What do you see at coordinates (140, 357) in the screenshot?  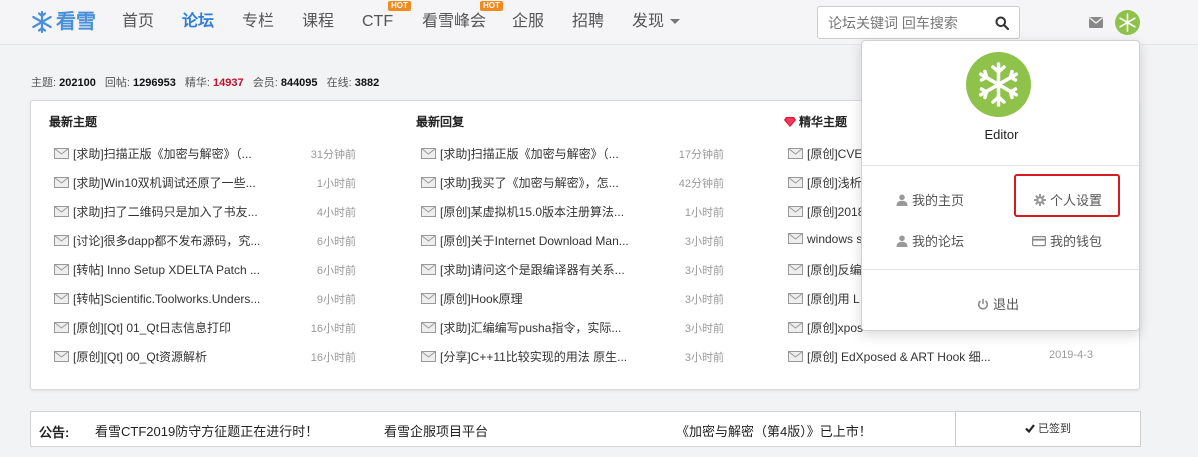 I see `thread-title: [原创][Qt] 00_Qt资源解析` at bounding box center [140, 357].